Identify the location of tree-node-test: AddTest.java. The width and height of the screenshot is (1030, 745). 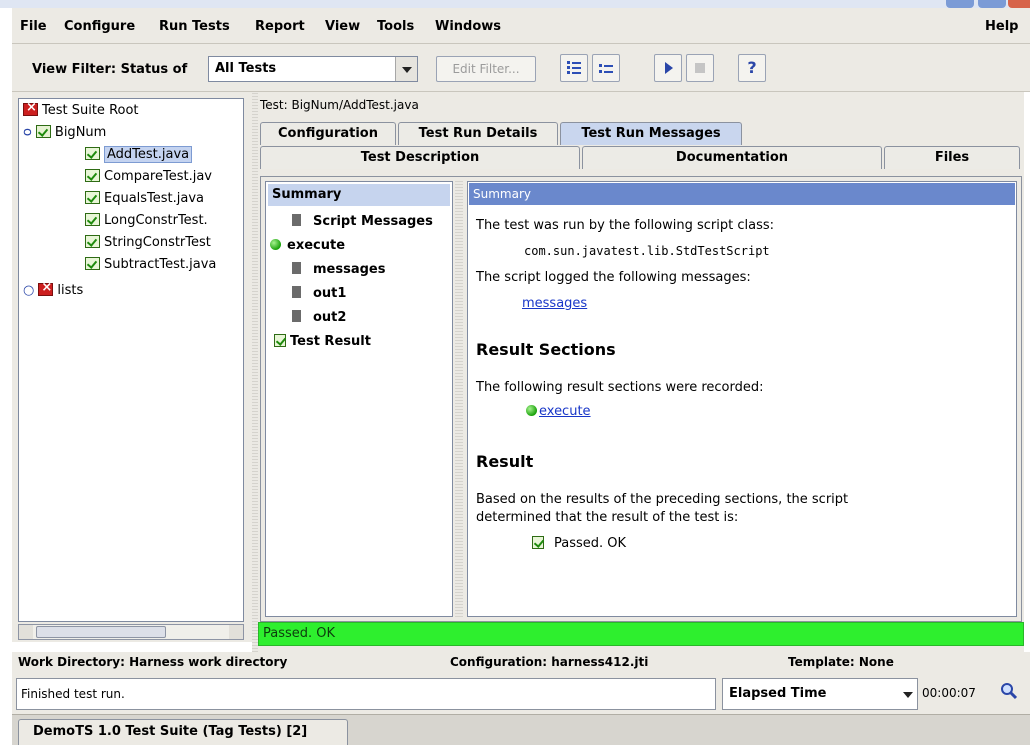
(139, 154).